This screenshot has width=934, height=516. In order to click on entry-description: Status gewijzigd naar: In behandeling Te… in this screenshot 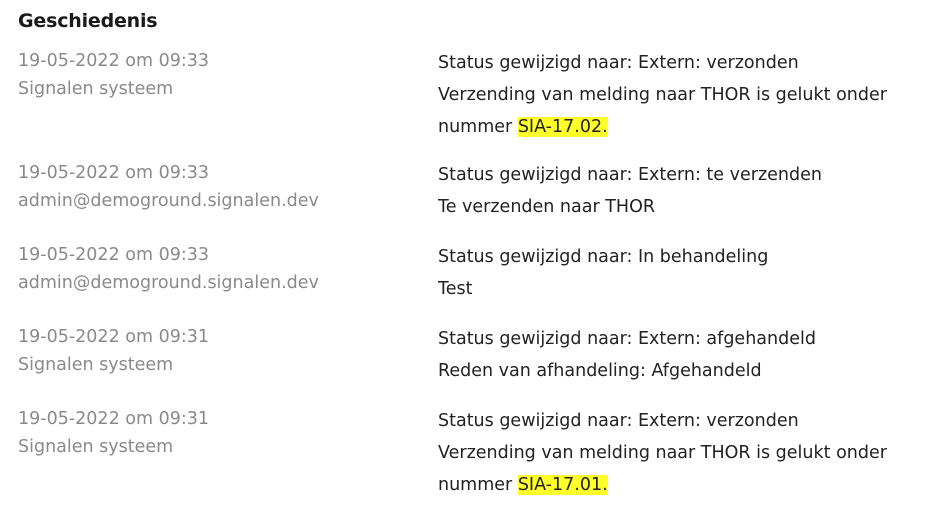, I will do `click(678, 273)`.